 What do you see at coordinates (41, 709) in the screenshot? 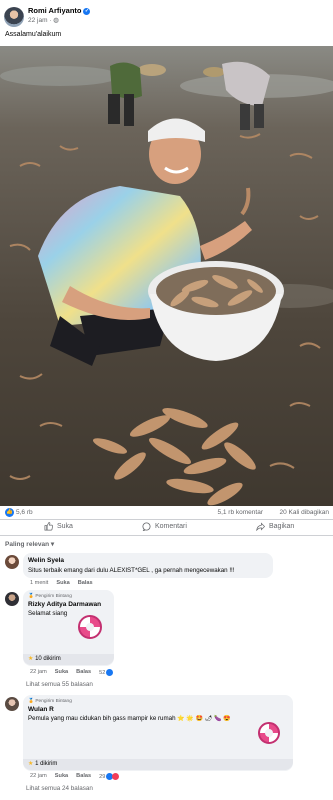
I see `commenter-name: Wulan R` at bounding box center [41, 709].